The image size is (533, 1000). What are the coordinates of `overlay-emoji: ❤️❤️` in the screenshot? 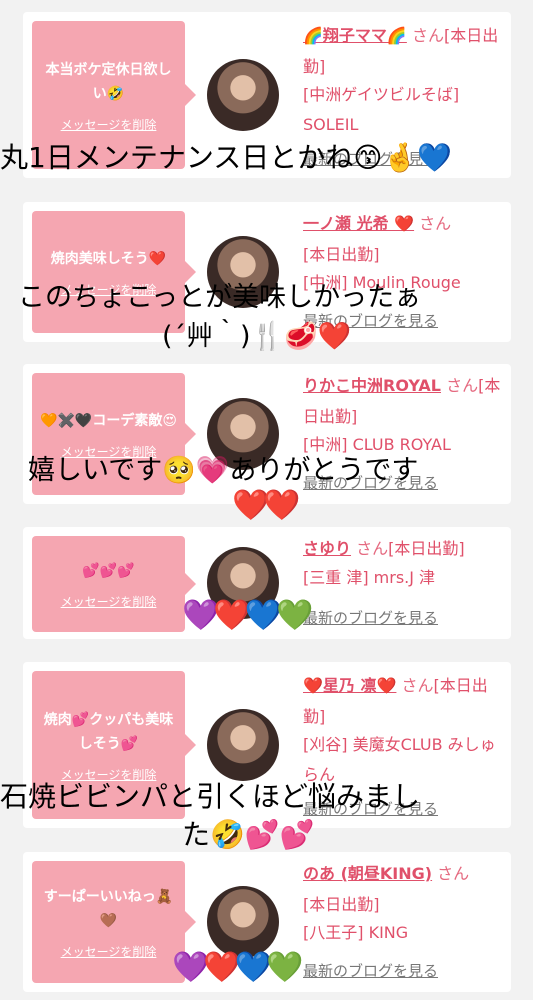 It's located at (266, 505).